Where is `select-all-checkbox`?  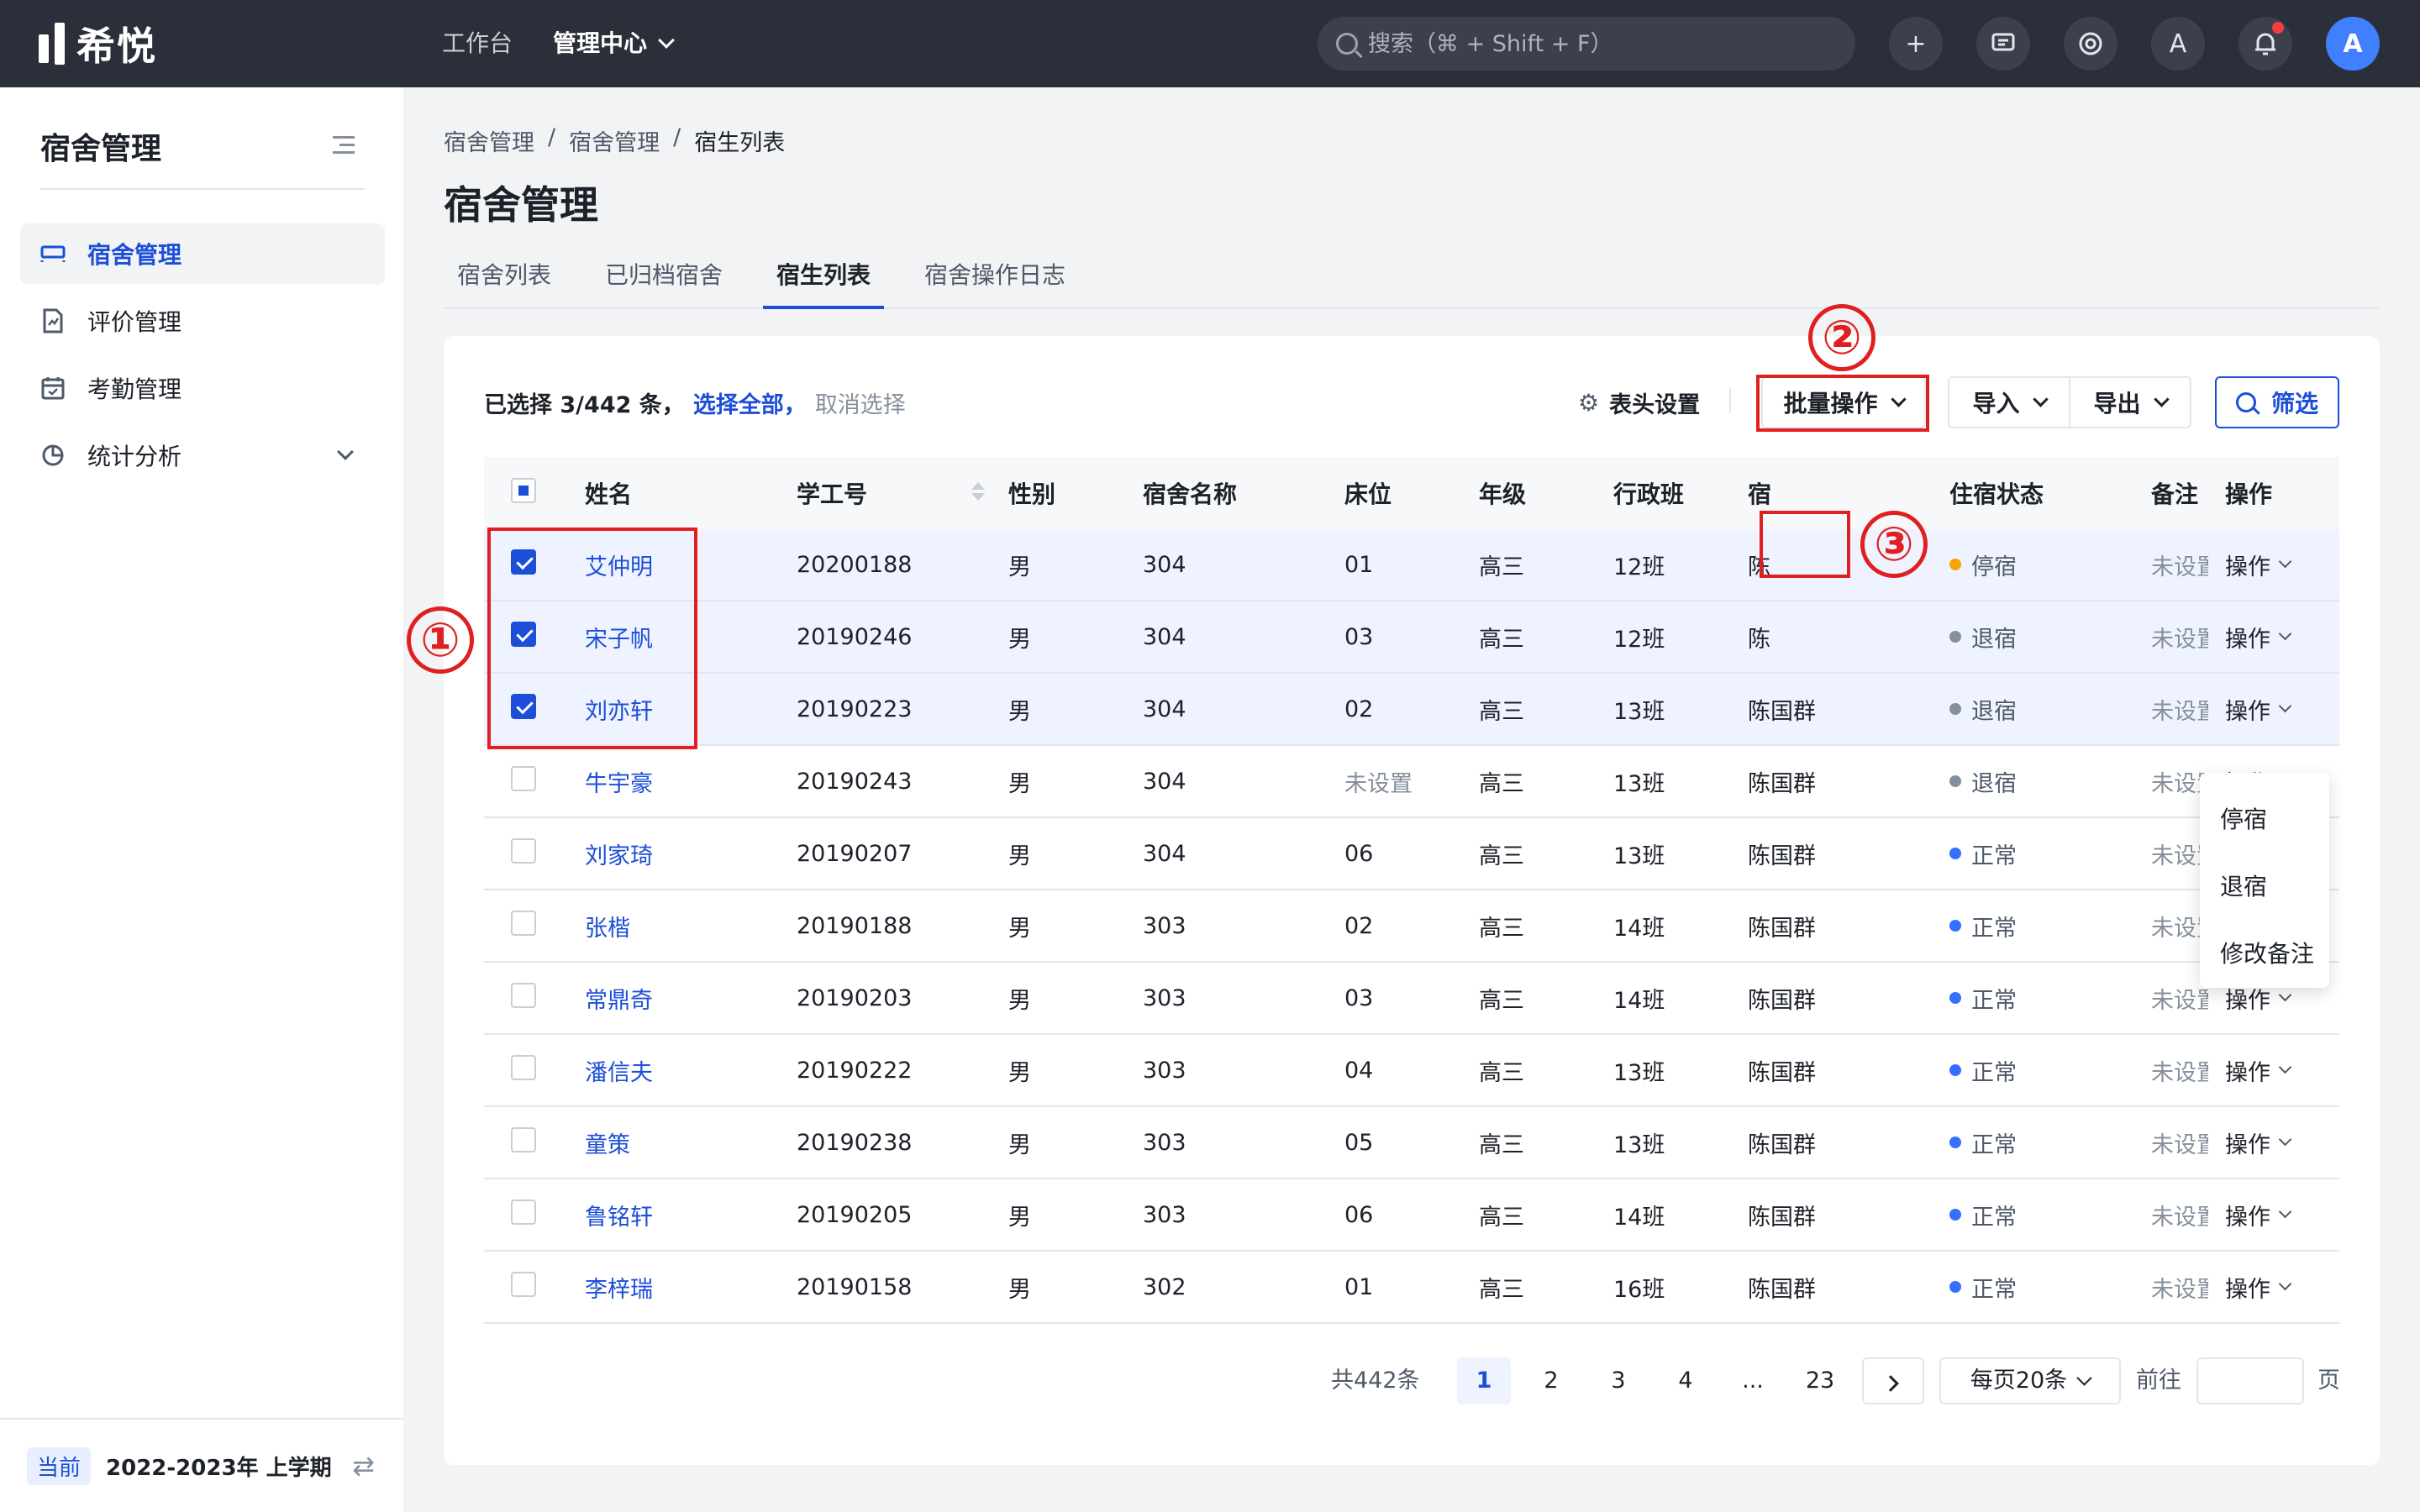 select-all-checkbox is located at coordinates (523, 493).